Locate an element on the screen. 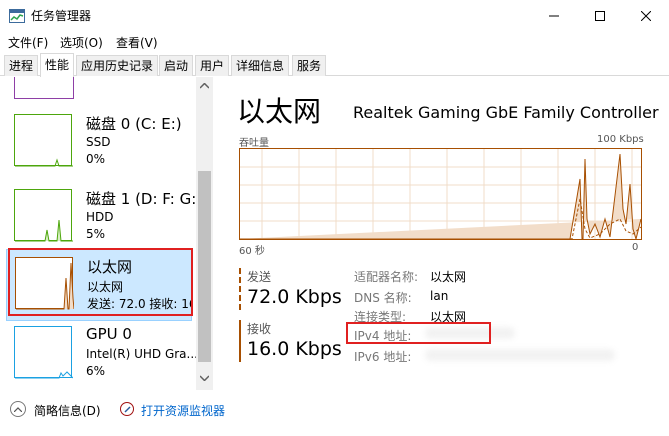 This screenshot has width=669, height=436. tab-processes: 进程 is located at coordinates (21, 65).